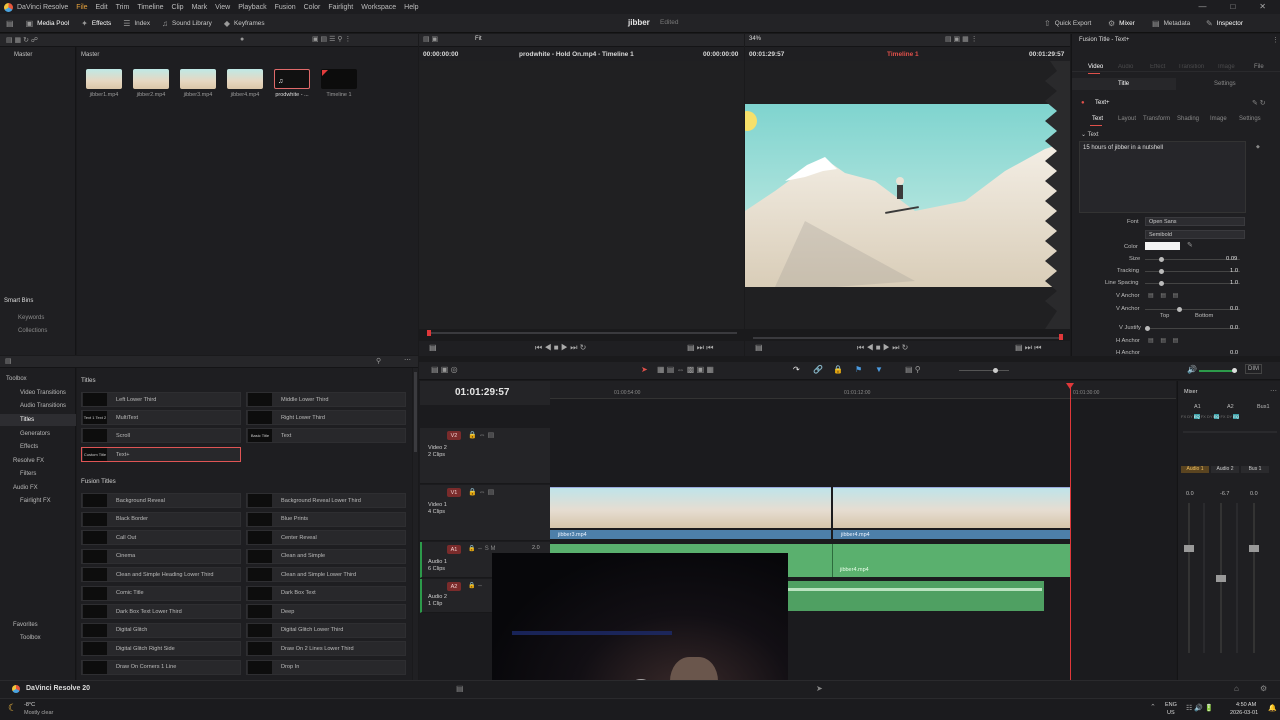 The width and height of the screenshot is (1280, 720). Describe the element at coordinates (150, 7) in the screenshot. I see `menu-timeline: Timeline` at that location.